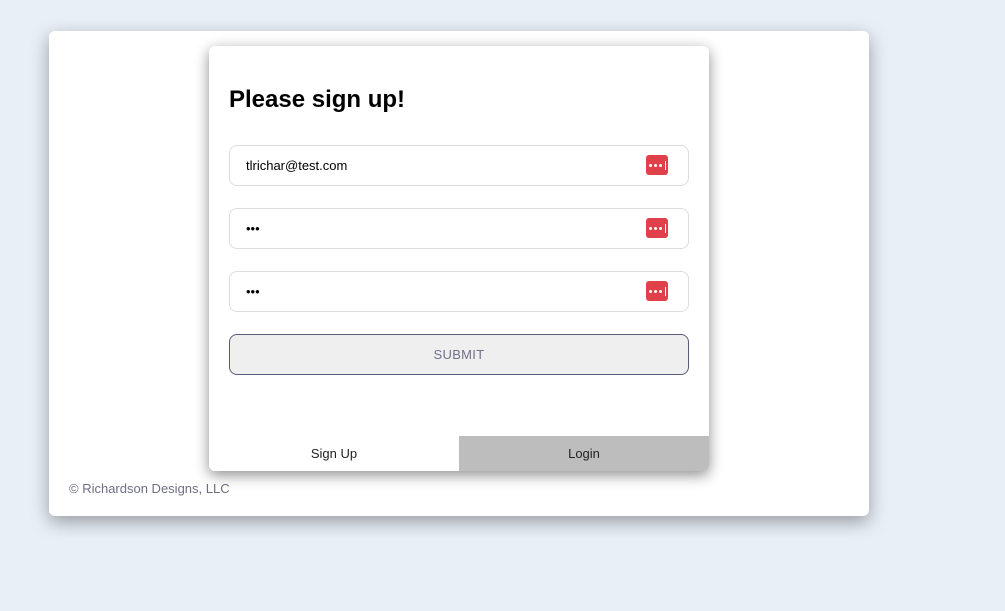 This screenshot has height=611, width=1005. I want to click on password-field: •••, so click(459, 228).